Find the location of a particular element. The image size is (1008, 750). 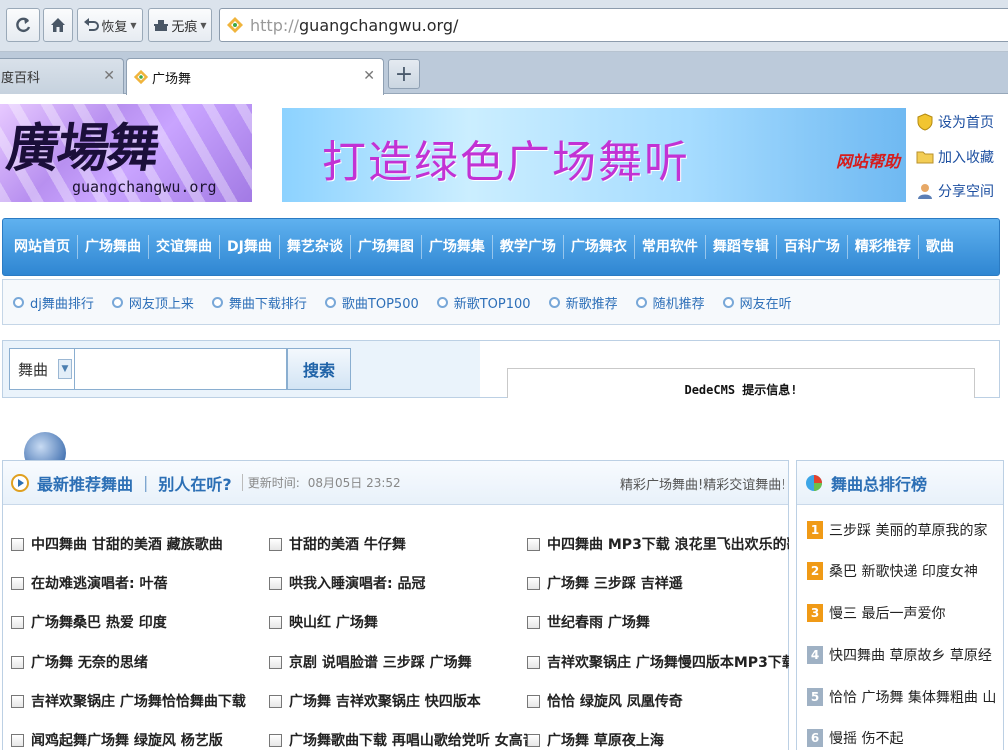

list-item: 哄我入睡演唱者: 品冠 is located at coordinates (398, 583).